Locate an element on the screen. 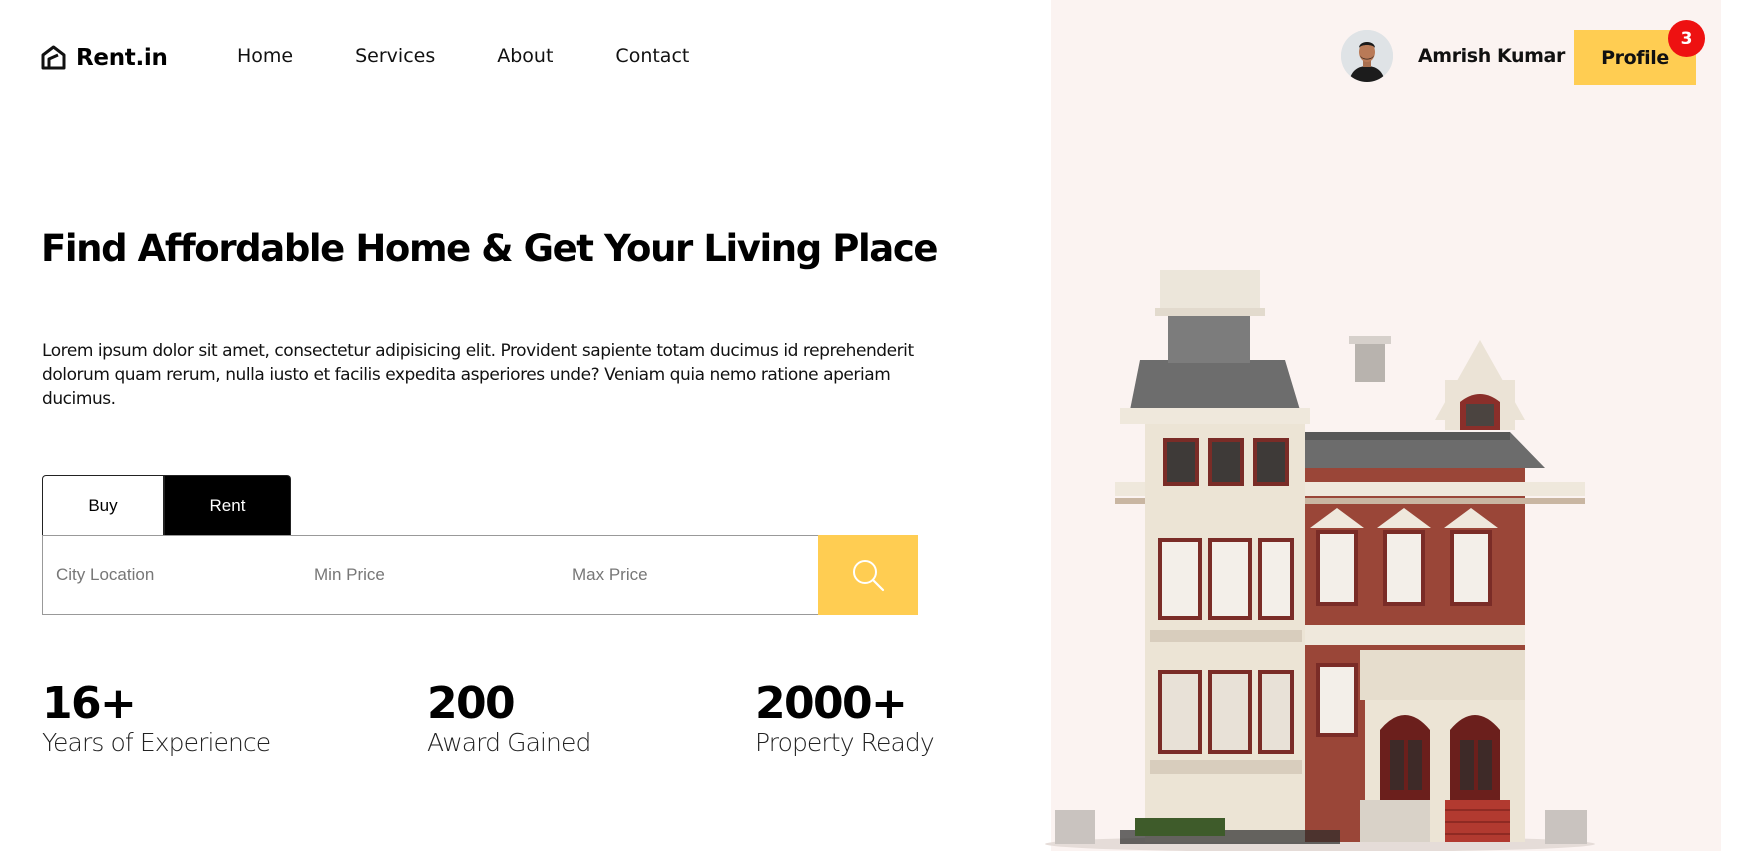 The image size is (1740, 851). tab-rent: Rent is located at coordinates (227, 505).